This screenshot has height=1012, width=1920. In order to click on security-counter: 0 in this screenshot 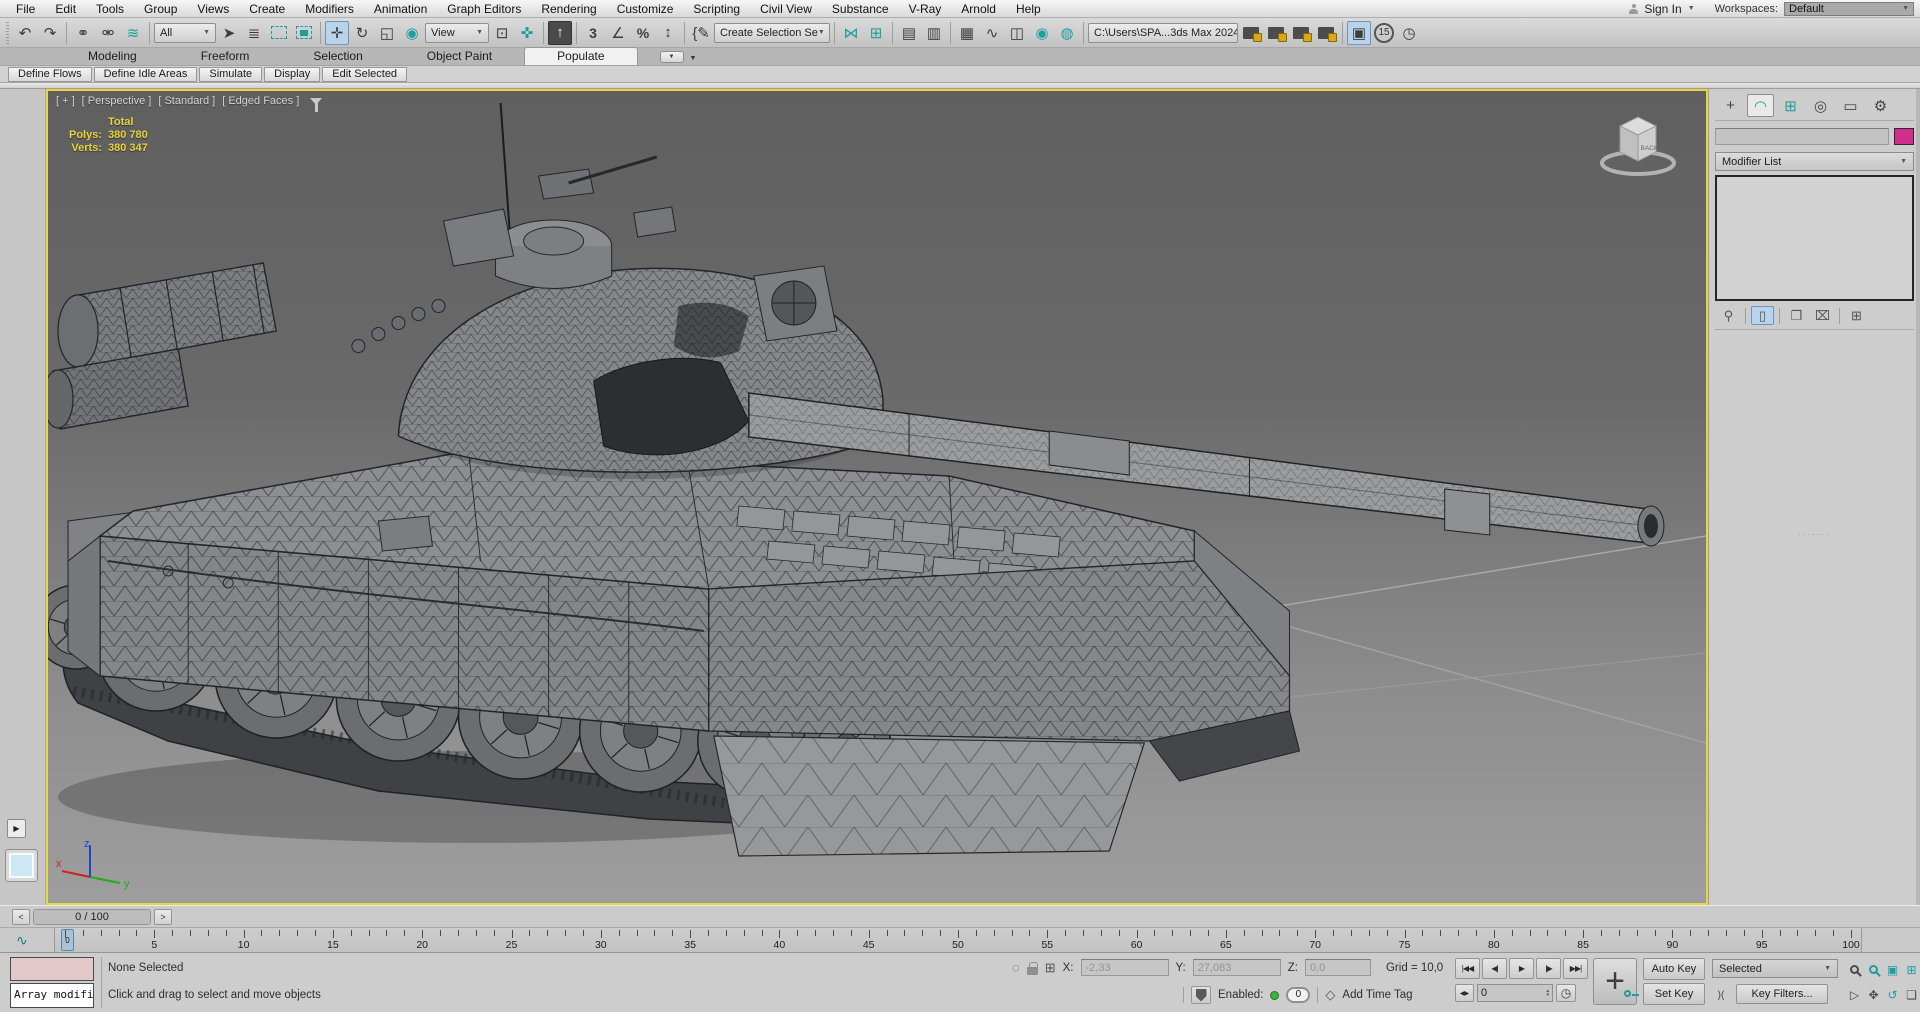, I will do `click(1298, 995)`.